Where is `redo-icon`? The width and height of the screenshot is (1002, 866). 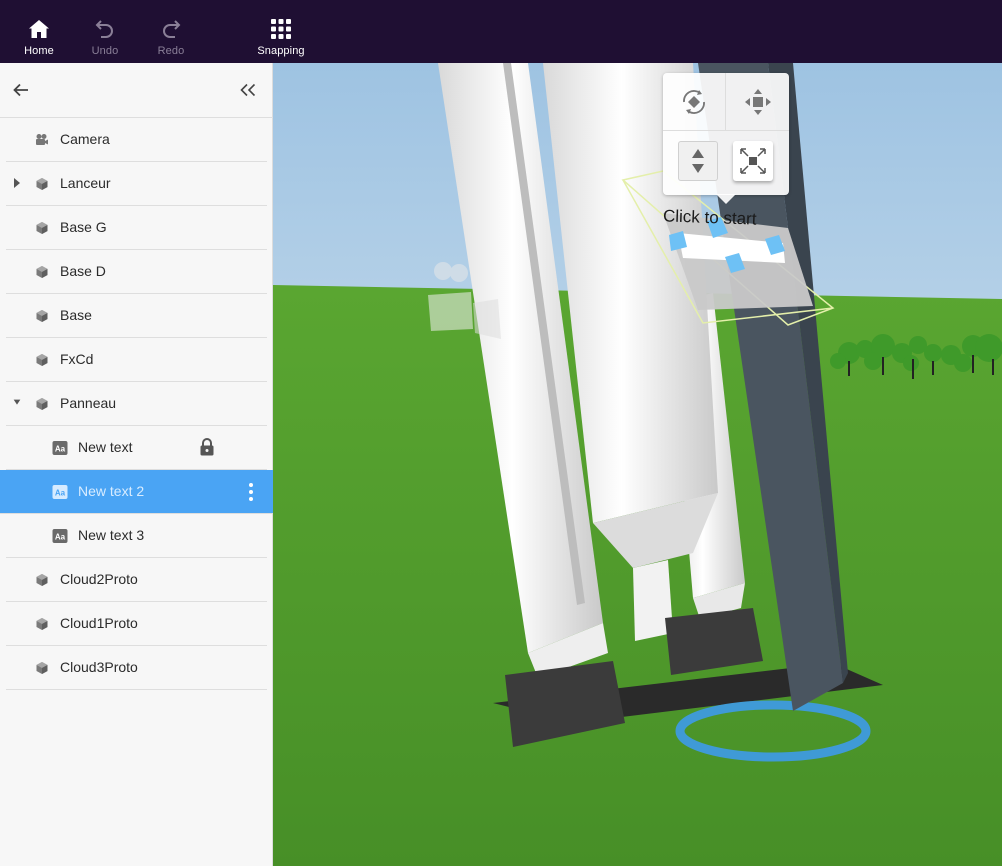 redo-icon is located at coordinates (171, 29).